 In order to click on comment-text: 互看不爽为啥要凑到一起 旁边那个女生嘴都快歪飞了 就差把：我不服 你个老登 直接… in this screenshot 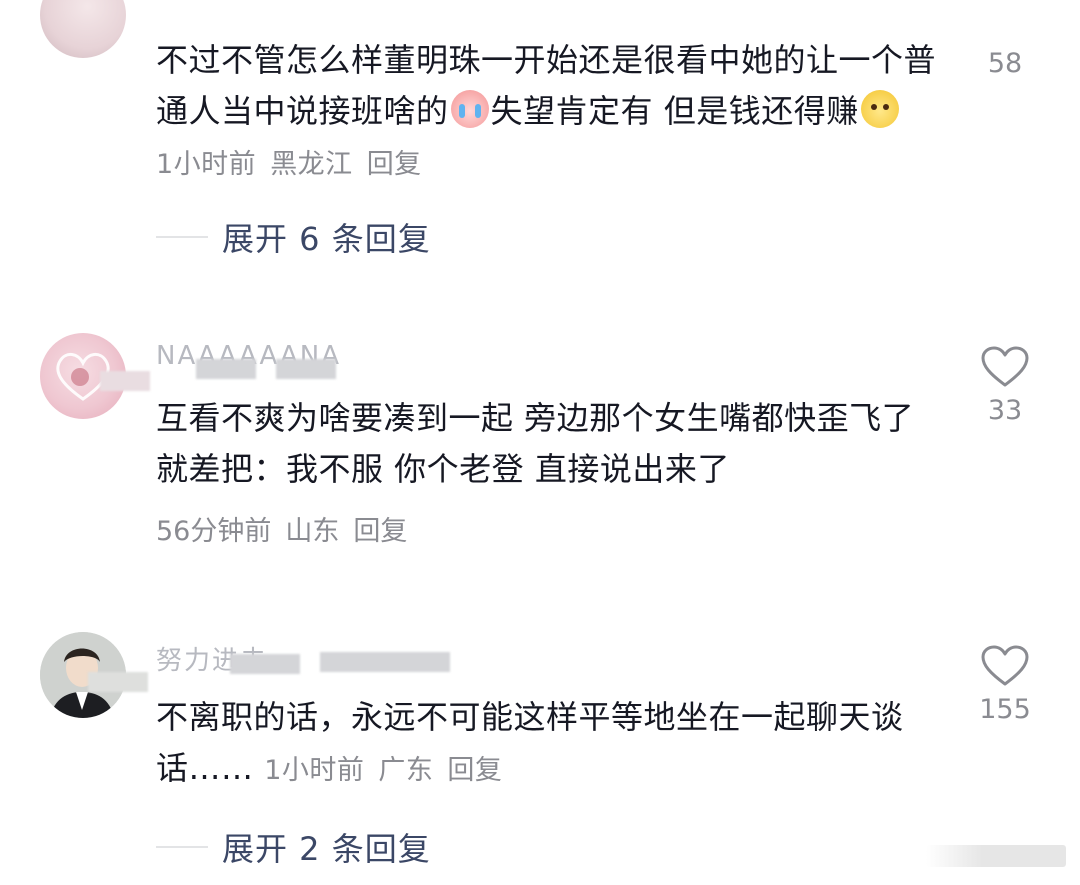, I will do `click(535, 443)`.